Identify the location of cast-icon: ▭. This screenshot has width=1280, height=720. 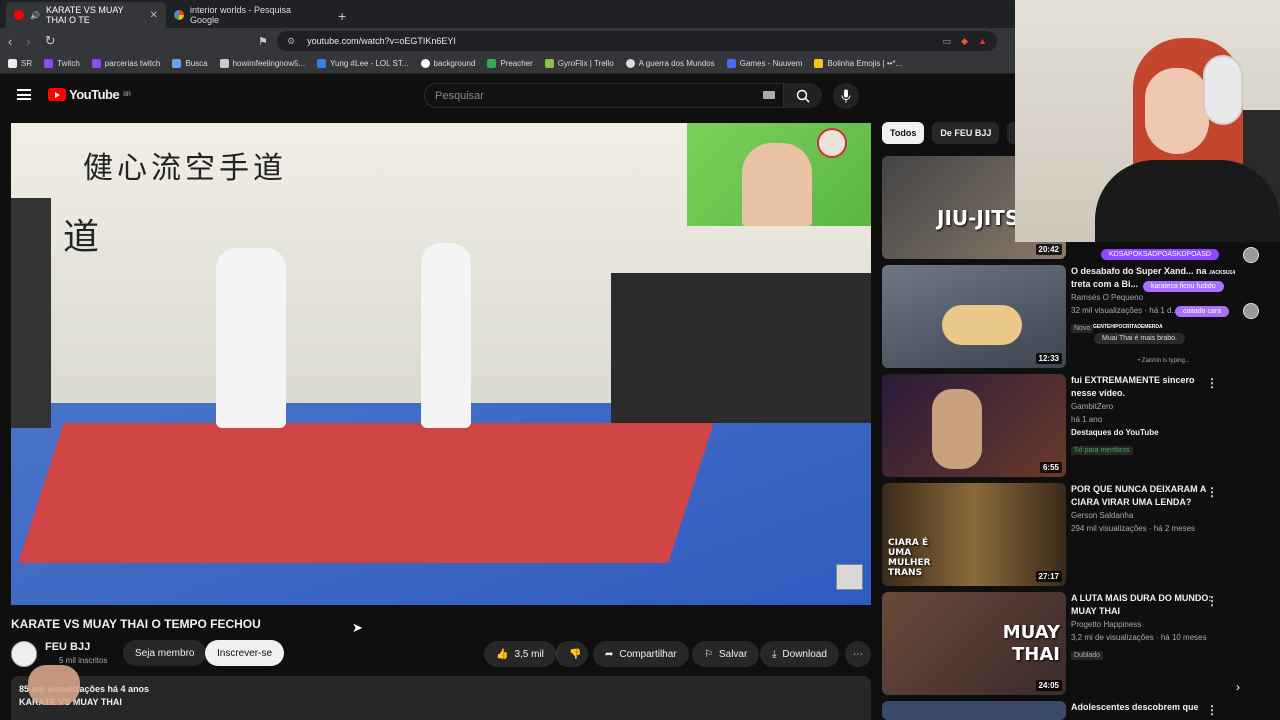
(947, 41).